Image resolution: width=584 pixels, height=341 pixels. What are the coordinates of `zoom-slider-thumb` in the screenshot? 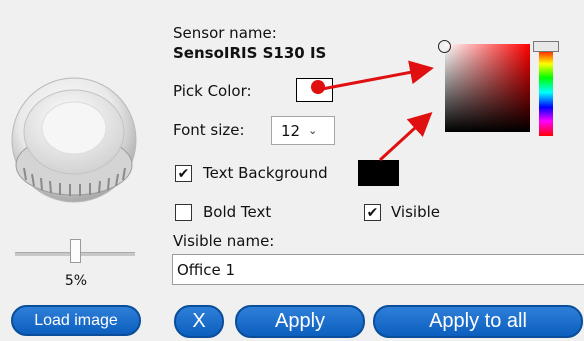 It's located at (75, 251).